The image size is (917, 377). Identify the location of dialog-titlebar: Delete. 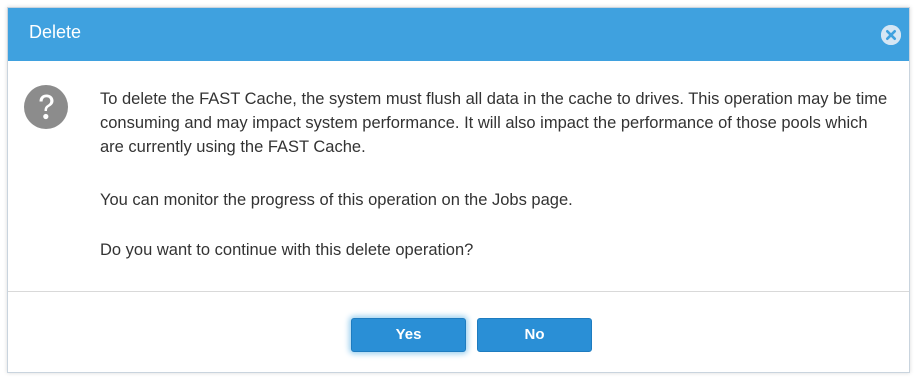
(458, 34).